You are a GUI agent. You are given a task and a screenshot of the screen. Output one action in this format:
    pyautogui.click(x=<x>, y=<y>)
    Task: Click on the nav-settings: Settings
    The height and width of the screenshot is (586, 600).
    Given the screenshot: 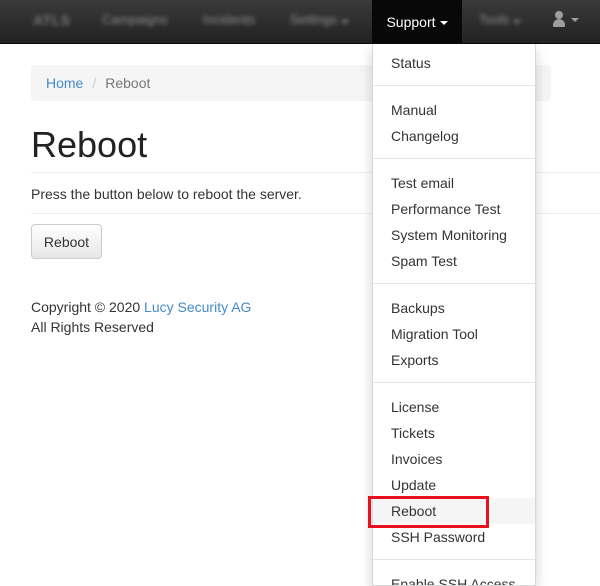 What is the action you would take?
    pyautogui.click(x=319, y=19)
    